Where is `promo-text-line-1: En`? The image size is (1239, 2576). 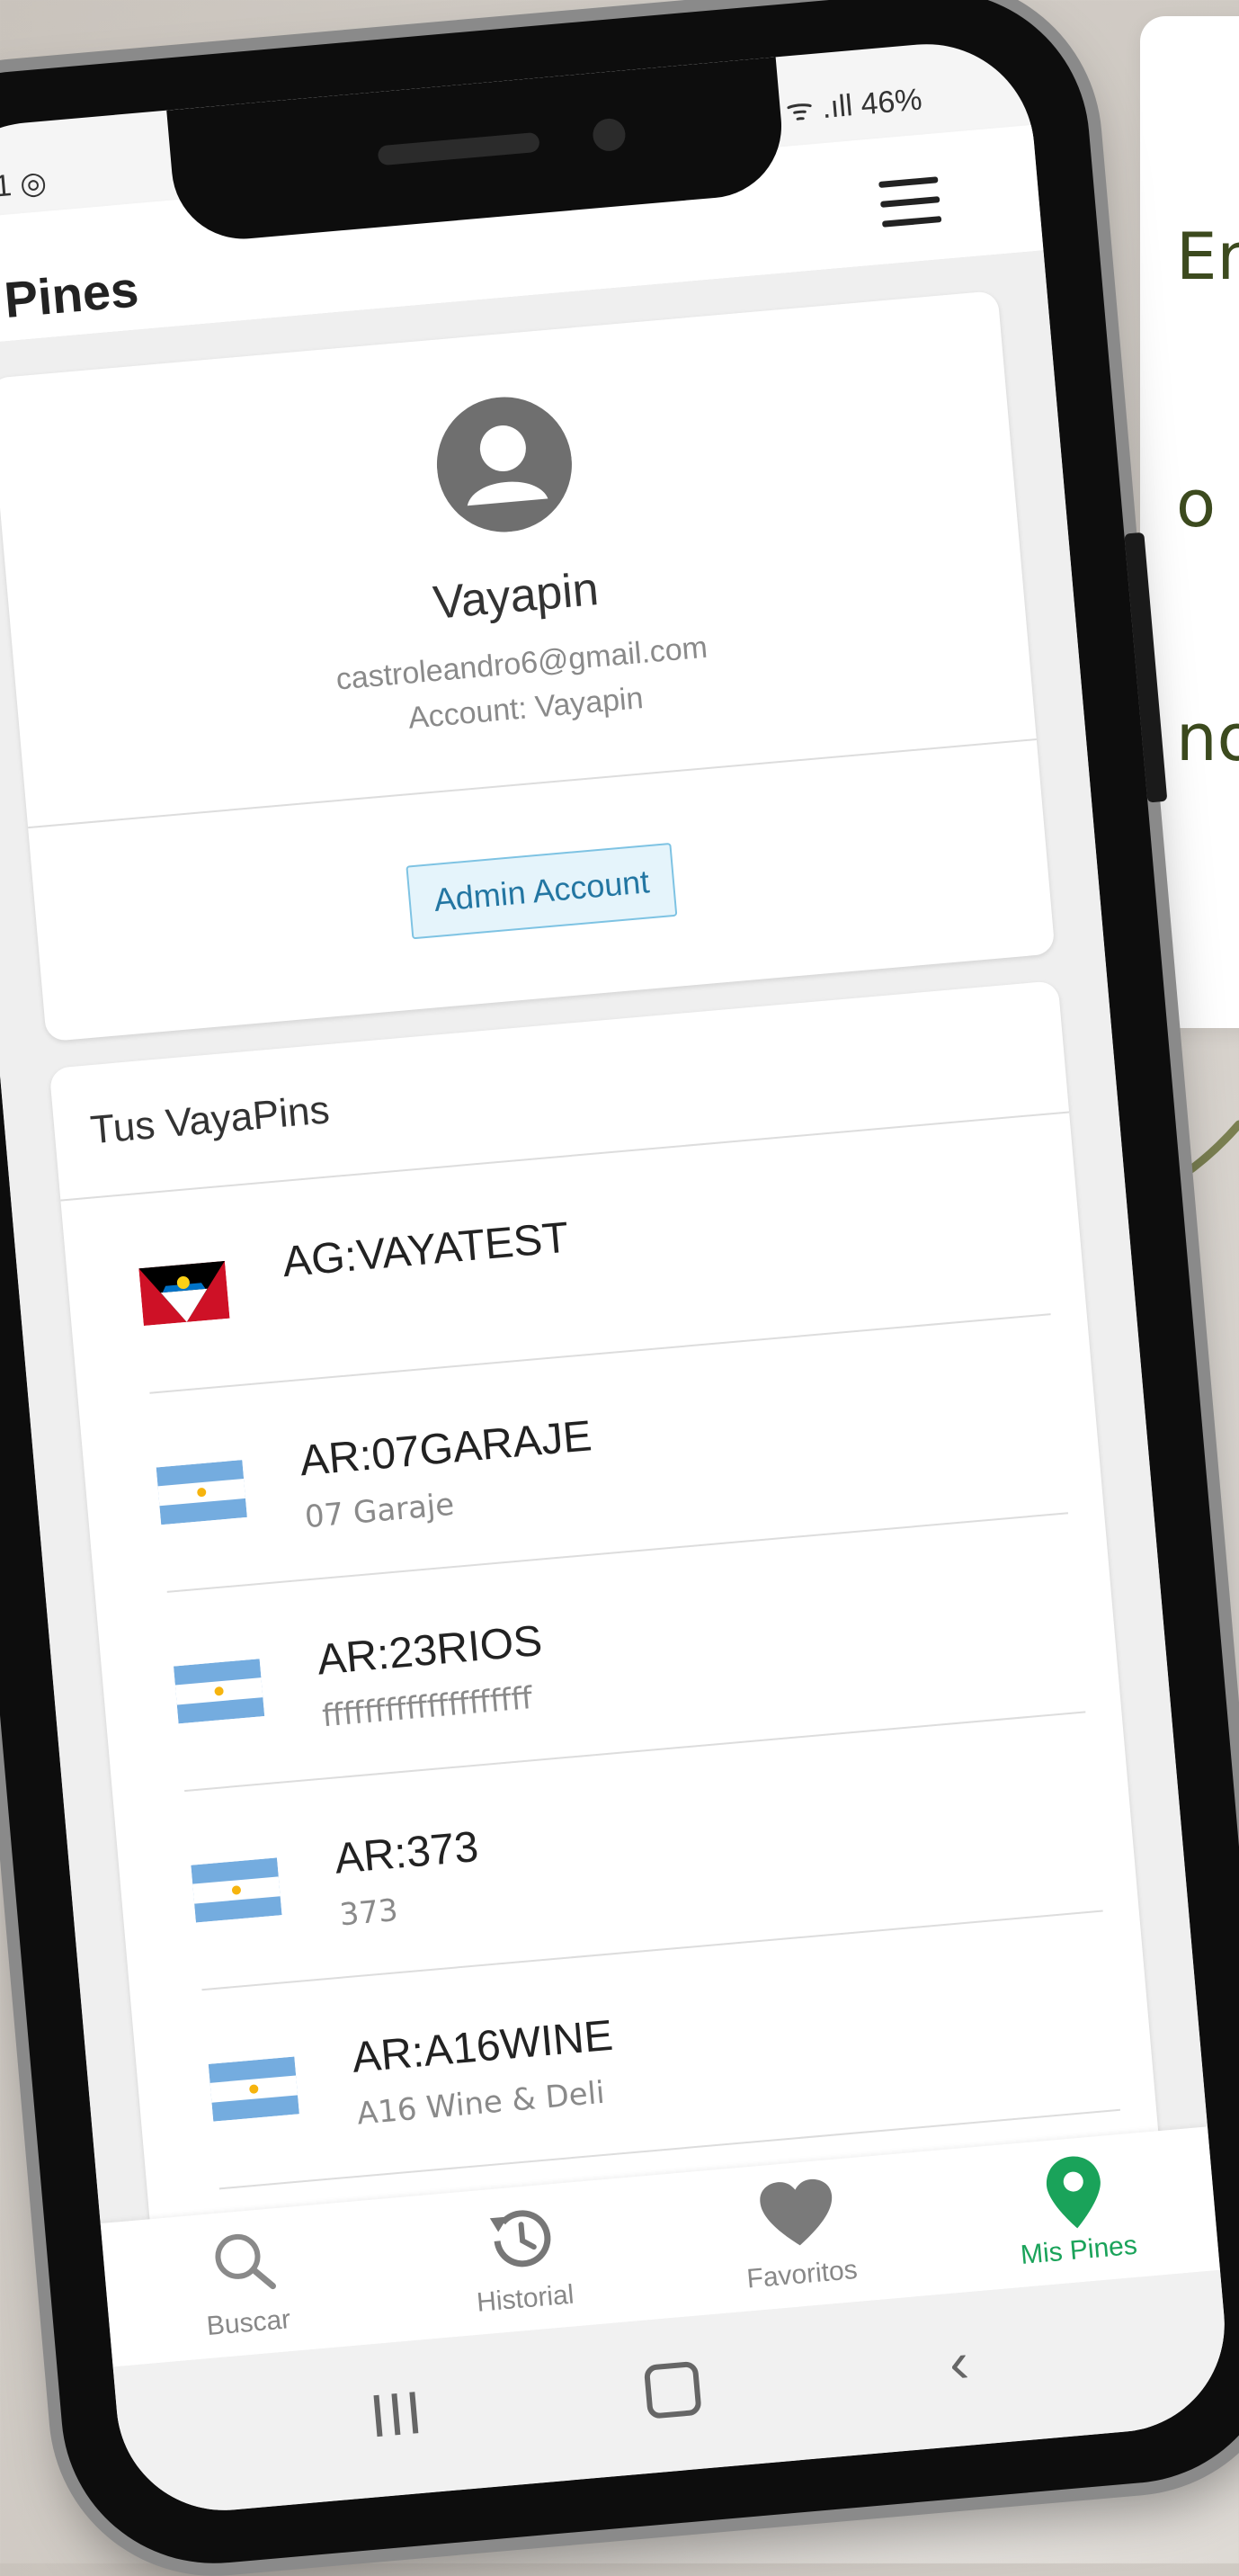
promo-text-line-1: En is located at coordinates (1207, 256).